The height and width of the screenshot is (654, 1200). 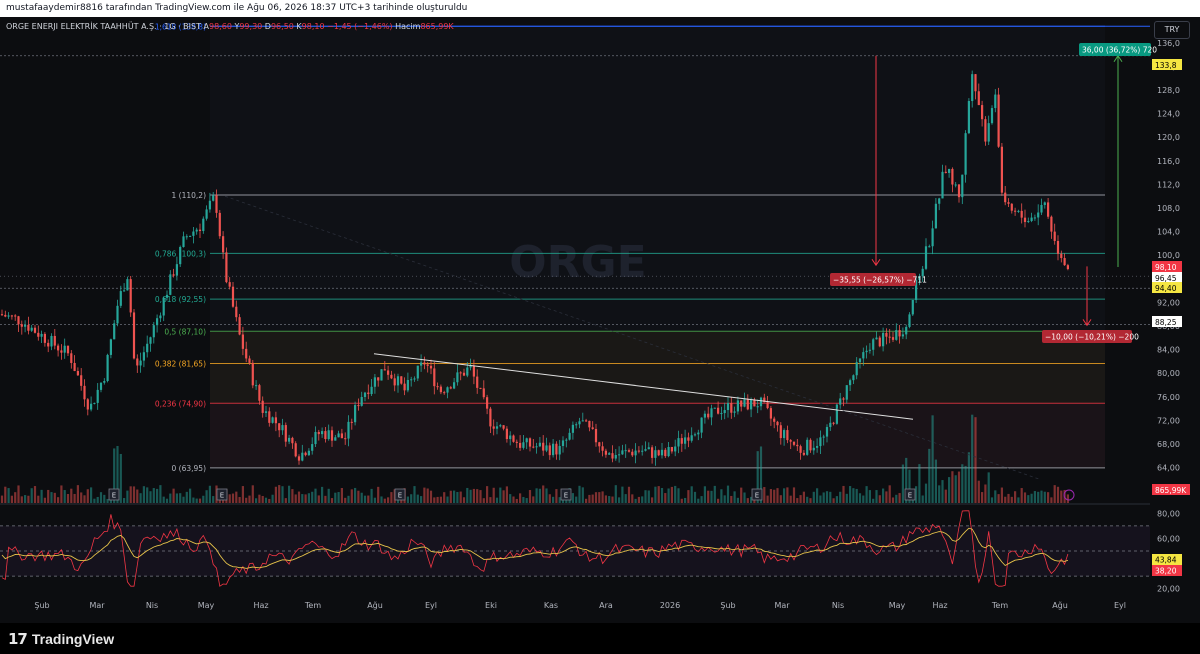 I want to click on fib-level-label: 0 (63,95), so click(x=189, y=468).